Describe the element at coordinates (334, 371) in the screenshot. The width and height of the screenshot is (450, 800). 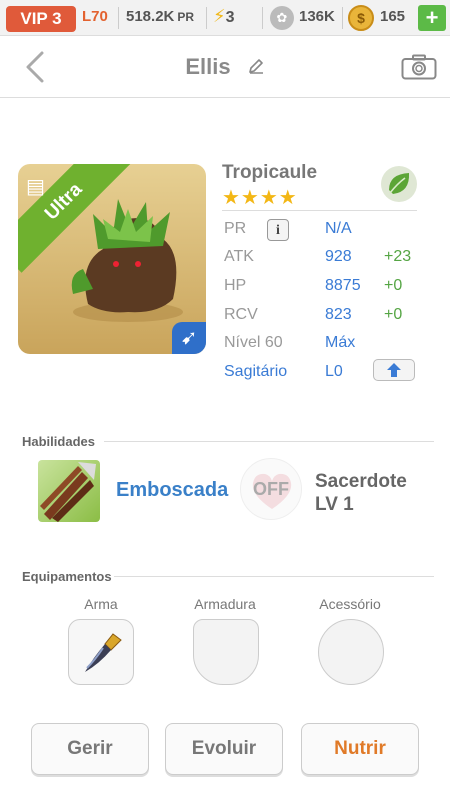
I see `zodiac-level: L0` at that location.